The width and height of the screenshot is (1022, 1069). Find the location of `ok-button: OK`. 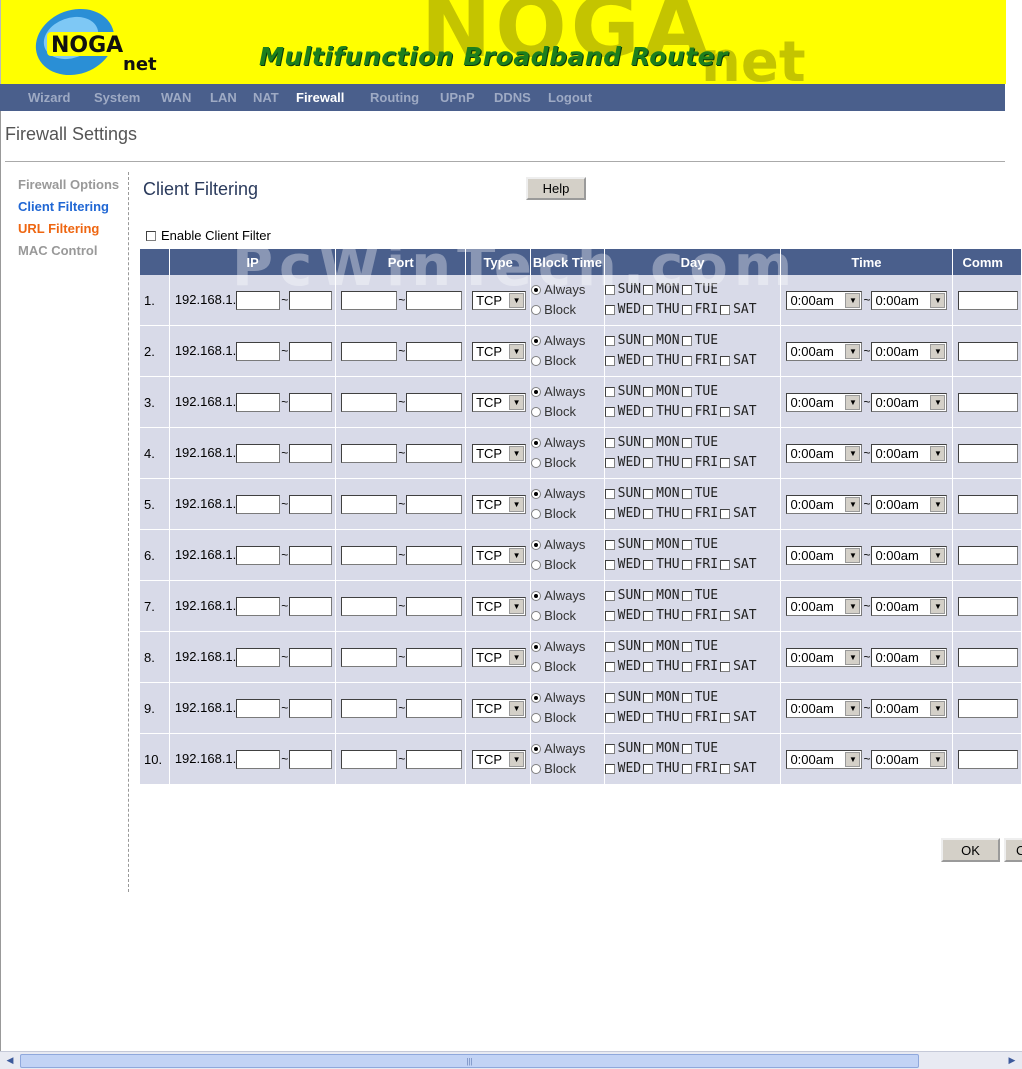

ok-button: OK is located at coordinates (970, 850).